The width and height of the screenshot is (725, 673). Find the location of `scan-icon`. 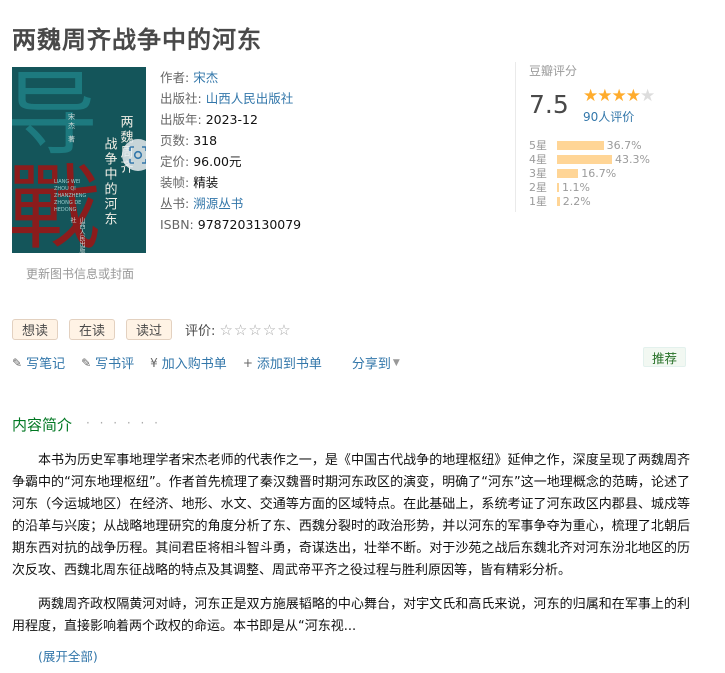

scan-icon is located at coordinates (134, 155).